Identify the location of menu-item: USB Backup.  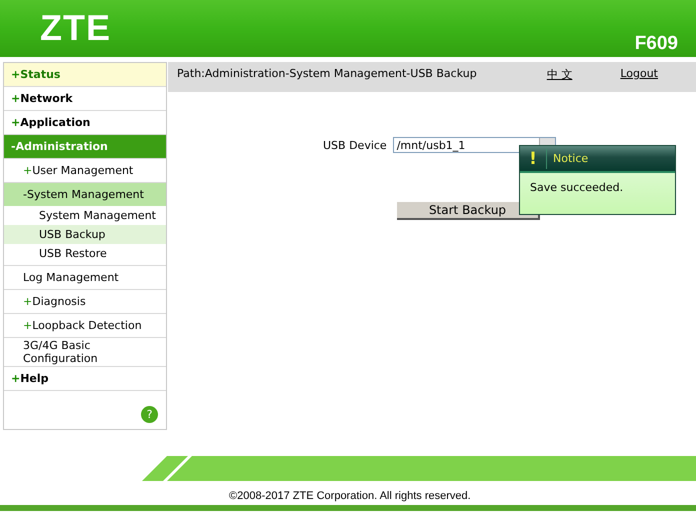
(85, 234).